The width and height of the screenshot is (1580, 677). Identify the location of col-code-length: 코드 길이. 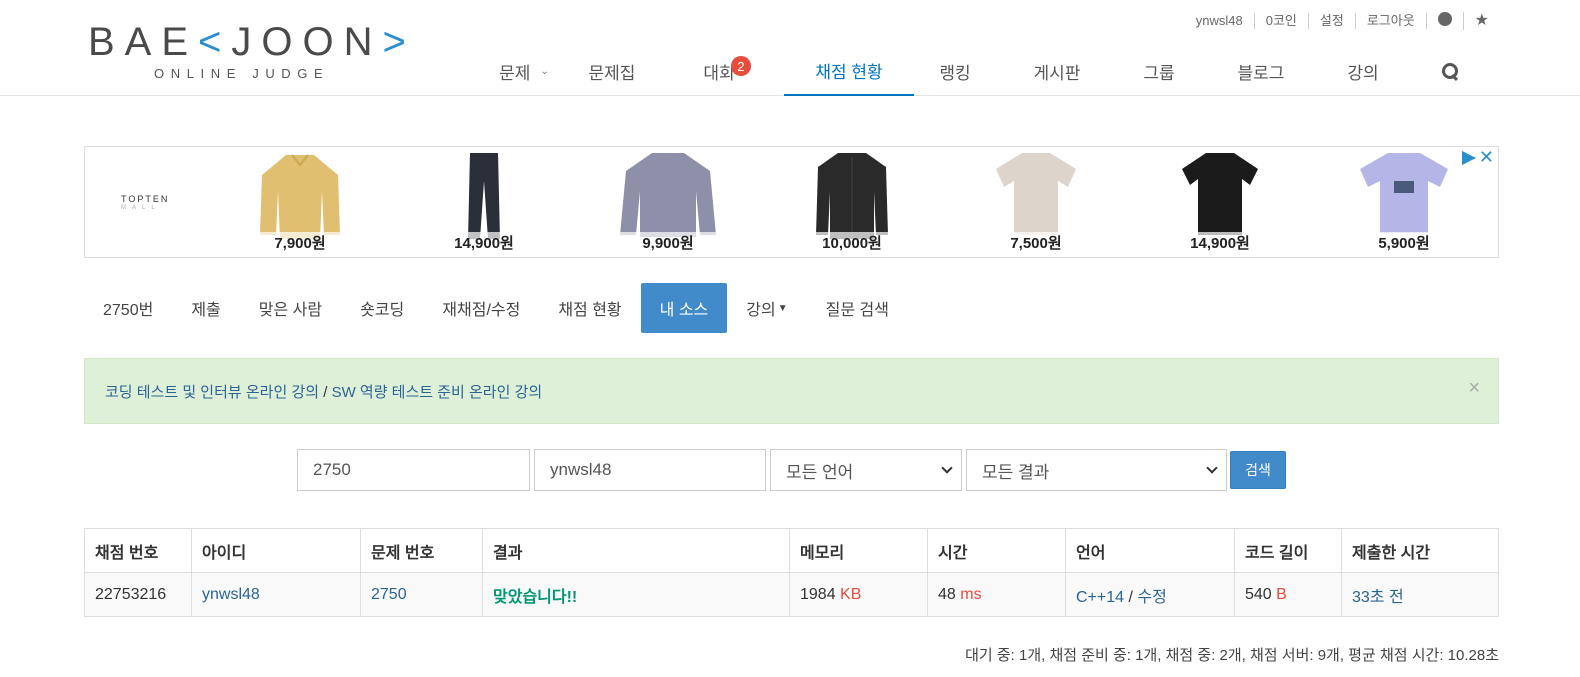
(1288, 550).